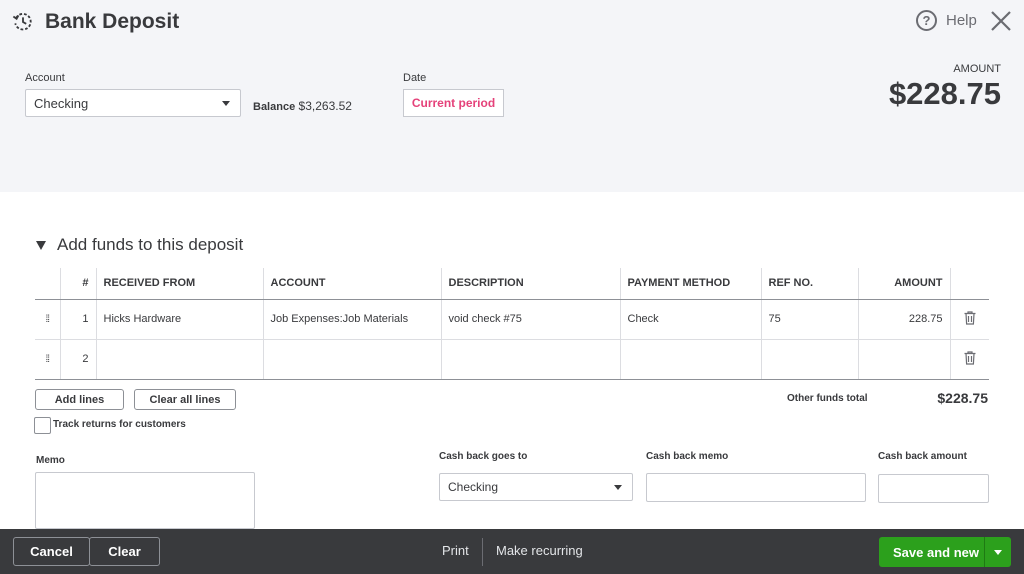 This screenshot has width=1024, height=574. I want to click on row-number: 1, so click(77, 319).